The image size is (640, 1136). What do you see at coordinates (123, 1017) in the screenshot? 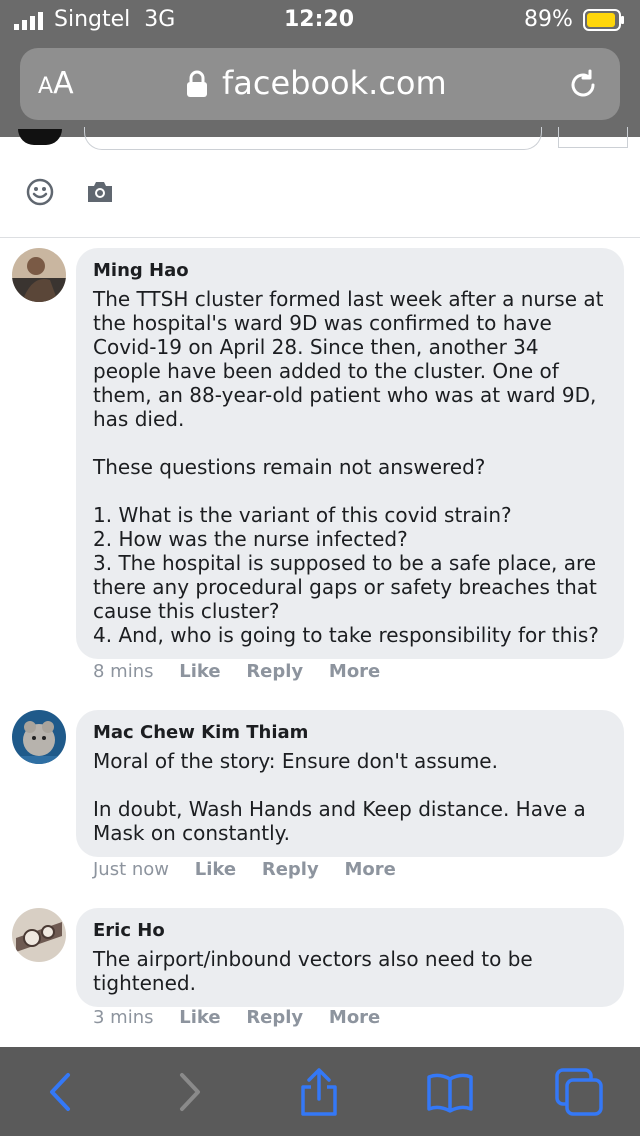
I see `comment-timestamp: 3 mins` at bounding box center [123, 1017].